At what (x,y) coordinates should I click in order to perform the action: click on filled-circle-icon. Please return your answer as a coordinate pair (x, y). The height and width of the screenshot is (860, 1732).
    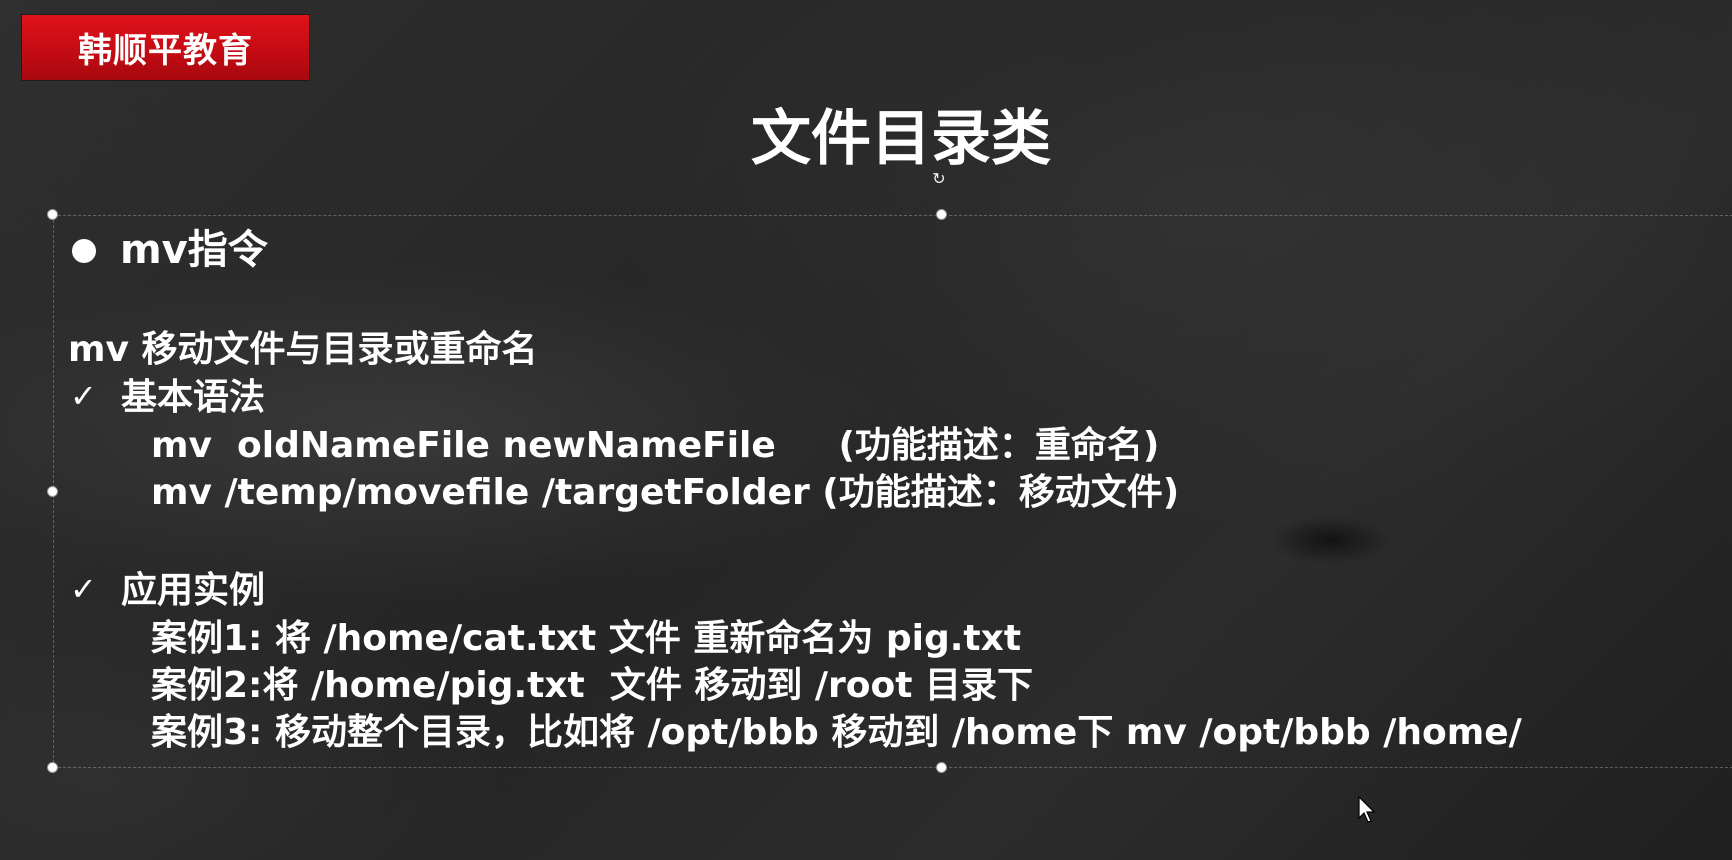
    Looking at the image, I should click on (84, 251).